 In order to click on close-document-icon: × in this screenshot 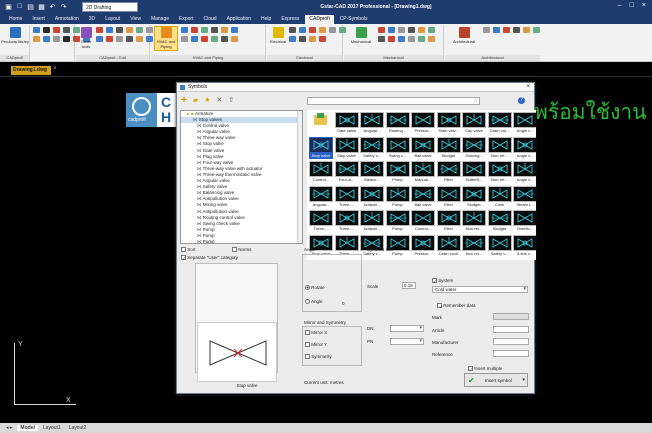, I will do `click(55, 69)`.